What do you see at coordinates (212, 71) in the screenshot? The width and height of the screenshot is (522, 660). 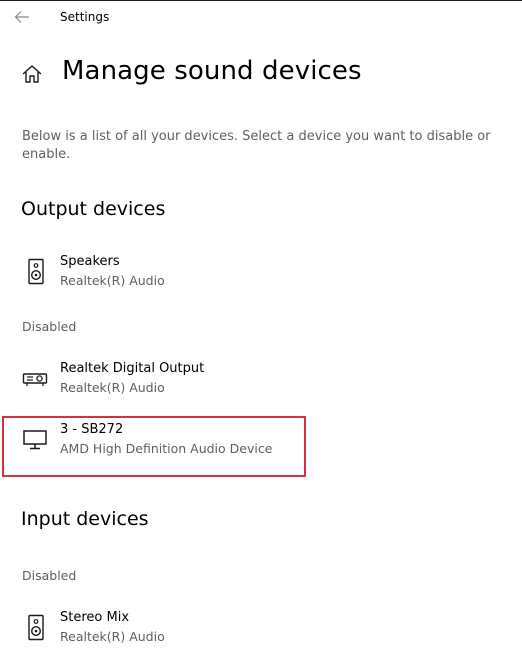 I see `page-title: Manage sound devices` at bounding box center [212, 71].